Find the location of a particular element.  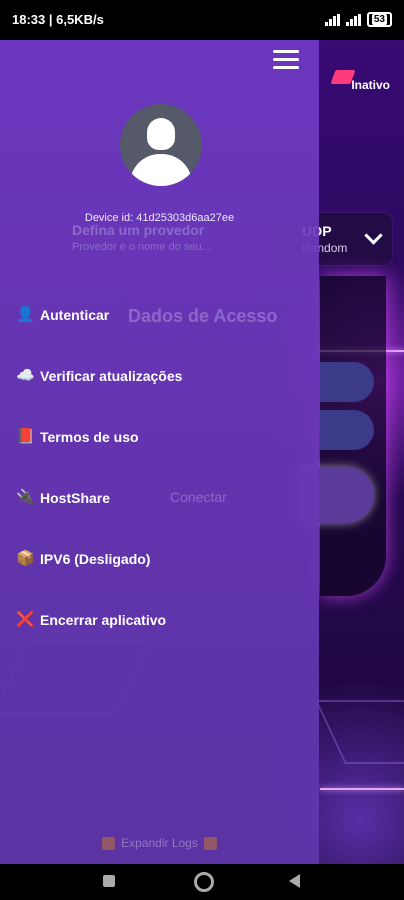

password-field is located at coordinates (347, 430).